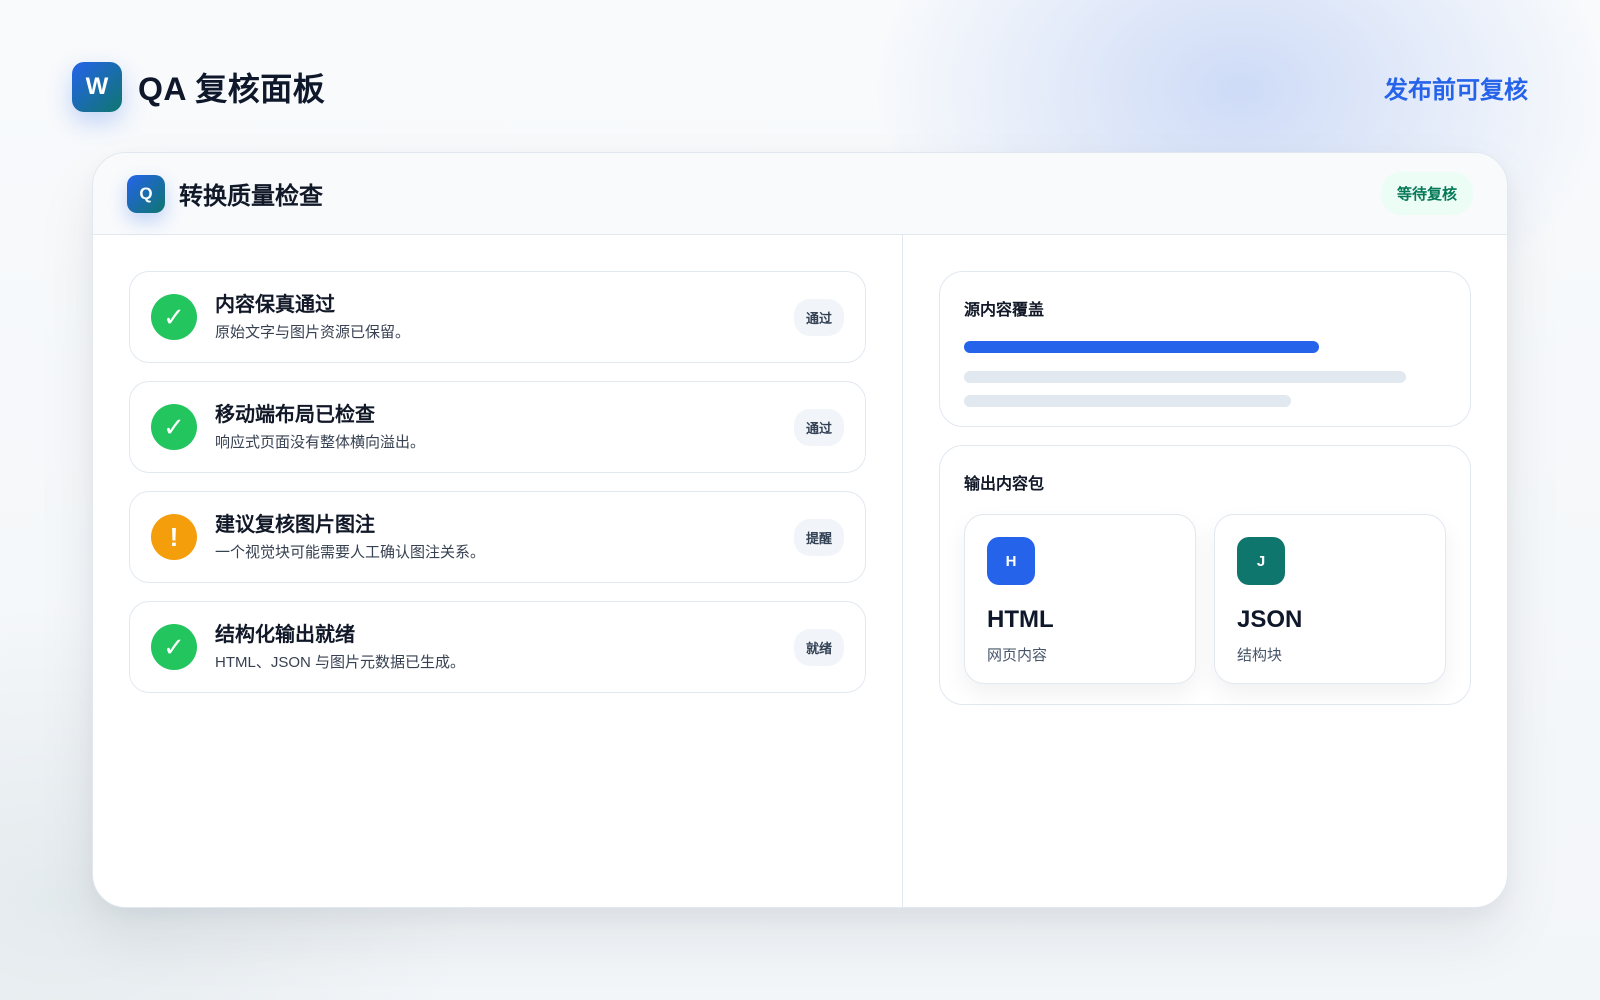 The image size is (1600, 1000). I want to click on check-title: 移动端布局已检查, so click(295, 414).